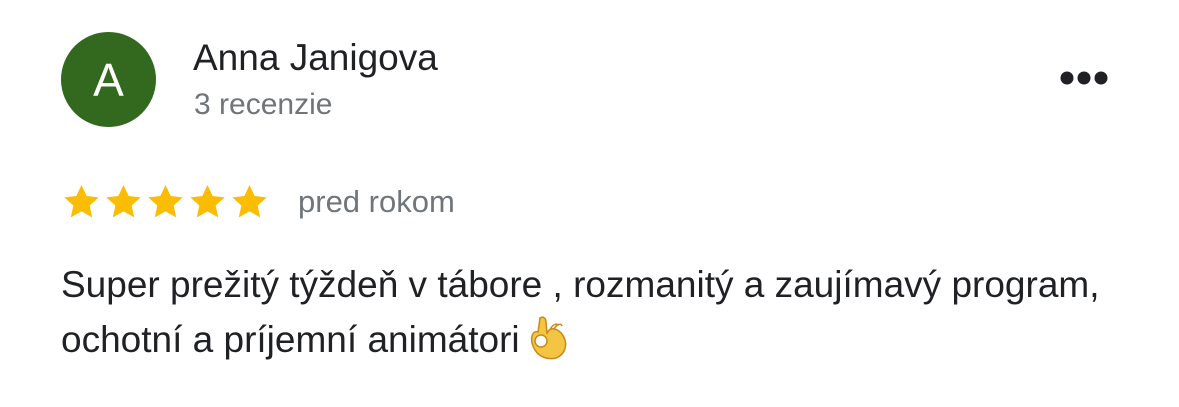  What do you see at coordinates (376, 201) in the screenshot?
I see `review-date: pred rokom` at bounding box center [376, 201].